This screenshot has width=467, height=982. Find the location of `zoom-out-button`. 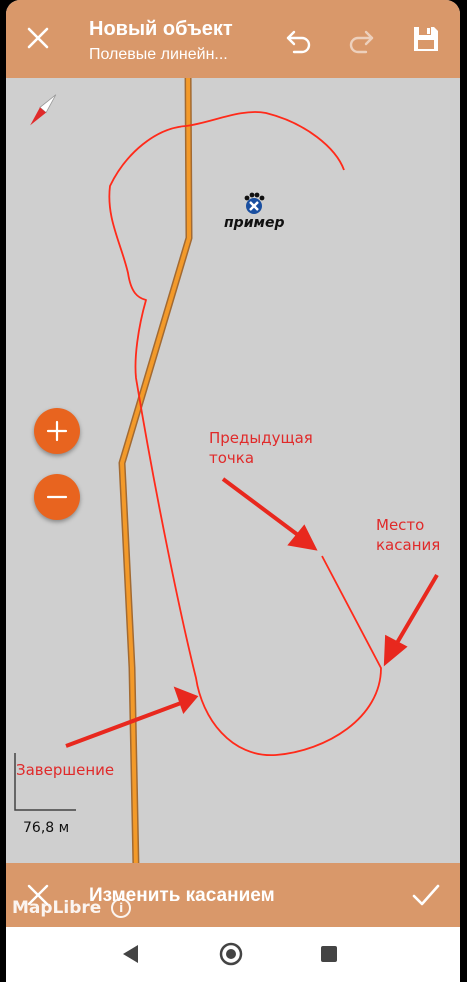

zoom-out-button is located at coordinates (57, 497).